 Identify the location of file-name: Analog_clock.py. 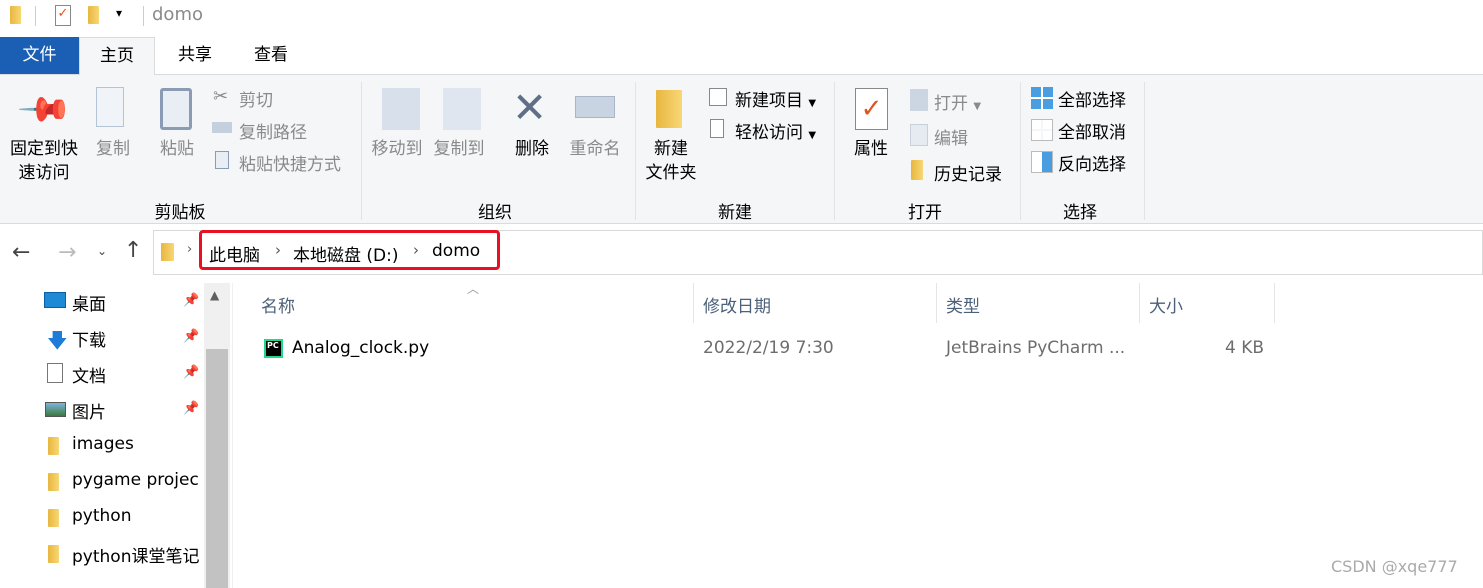
(360, 348).